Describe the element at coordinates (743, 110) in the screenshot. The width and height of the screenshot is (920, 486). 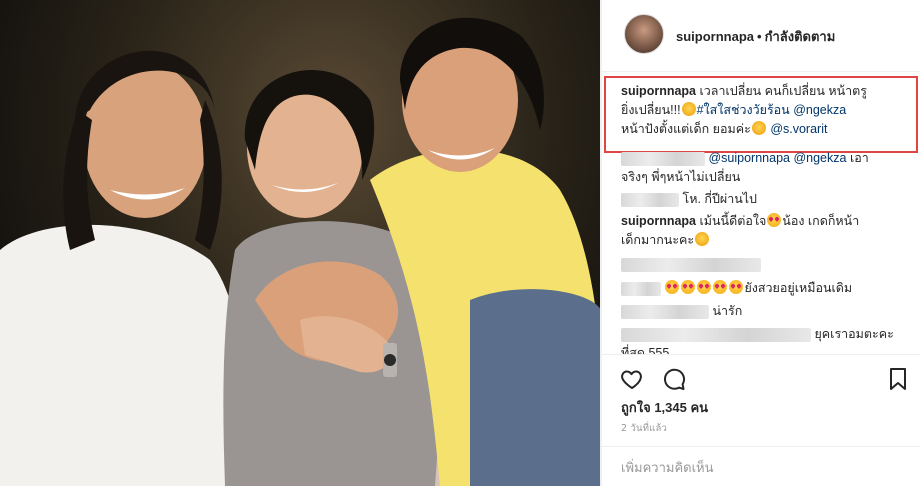
I see `caption-hashtag: #ใสใสช่วงวัยร้อน` at that location.